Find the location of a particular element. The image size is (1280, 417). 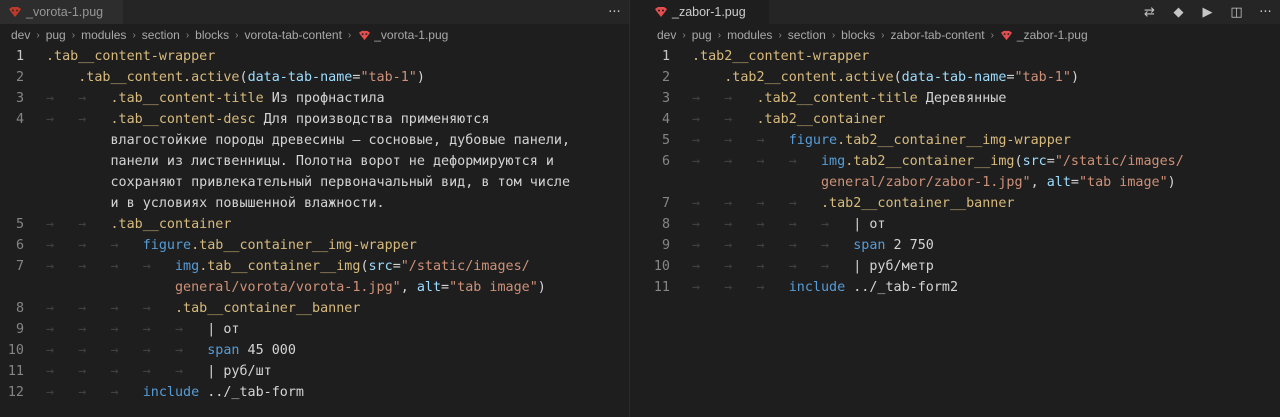

code-line: 9 → → → → → | от is located at coordinates (314, 329).